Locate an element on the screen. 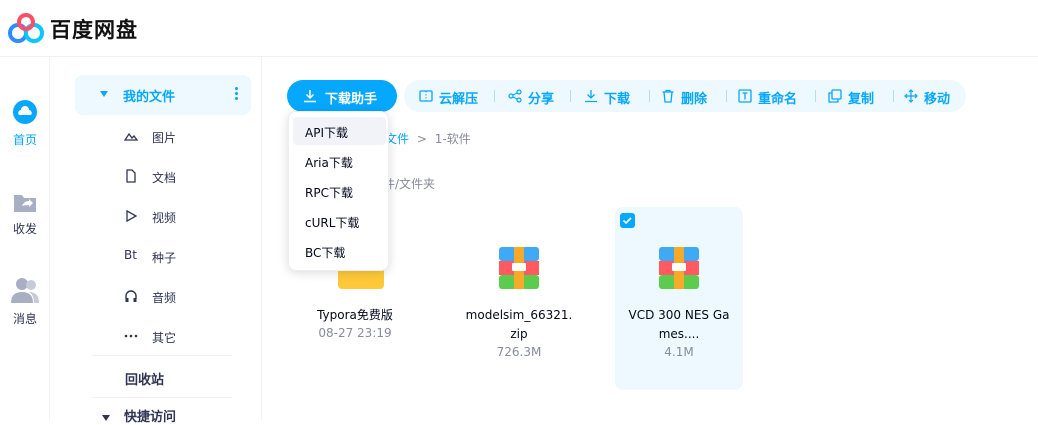 This screenshot has width=1038, height=425. share-button: 分享 is located at coordinates (536, 97).